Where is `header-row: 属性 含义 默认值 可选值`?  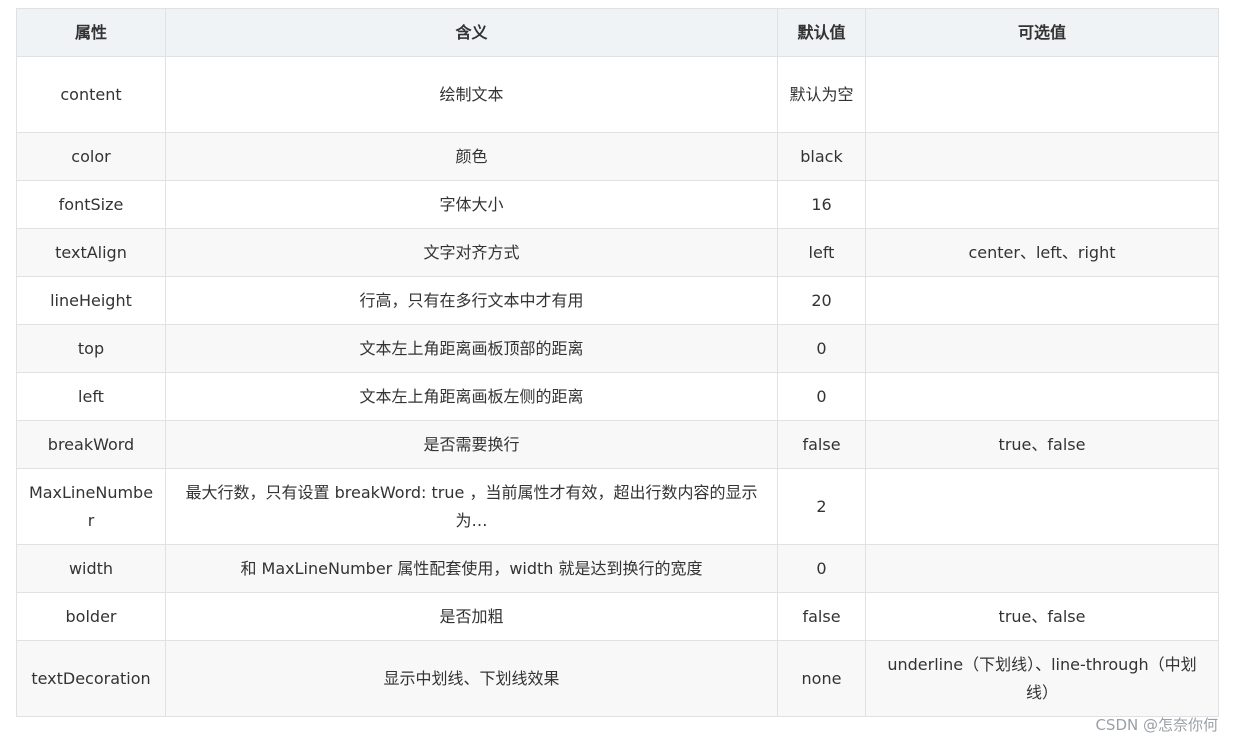 header-row: 属性 含义 默认值 可选值 is located at coordinates (617, 32).